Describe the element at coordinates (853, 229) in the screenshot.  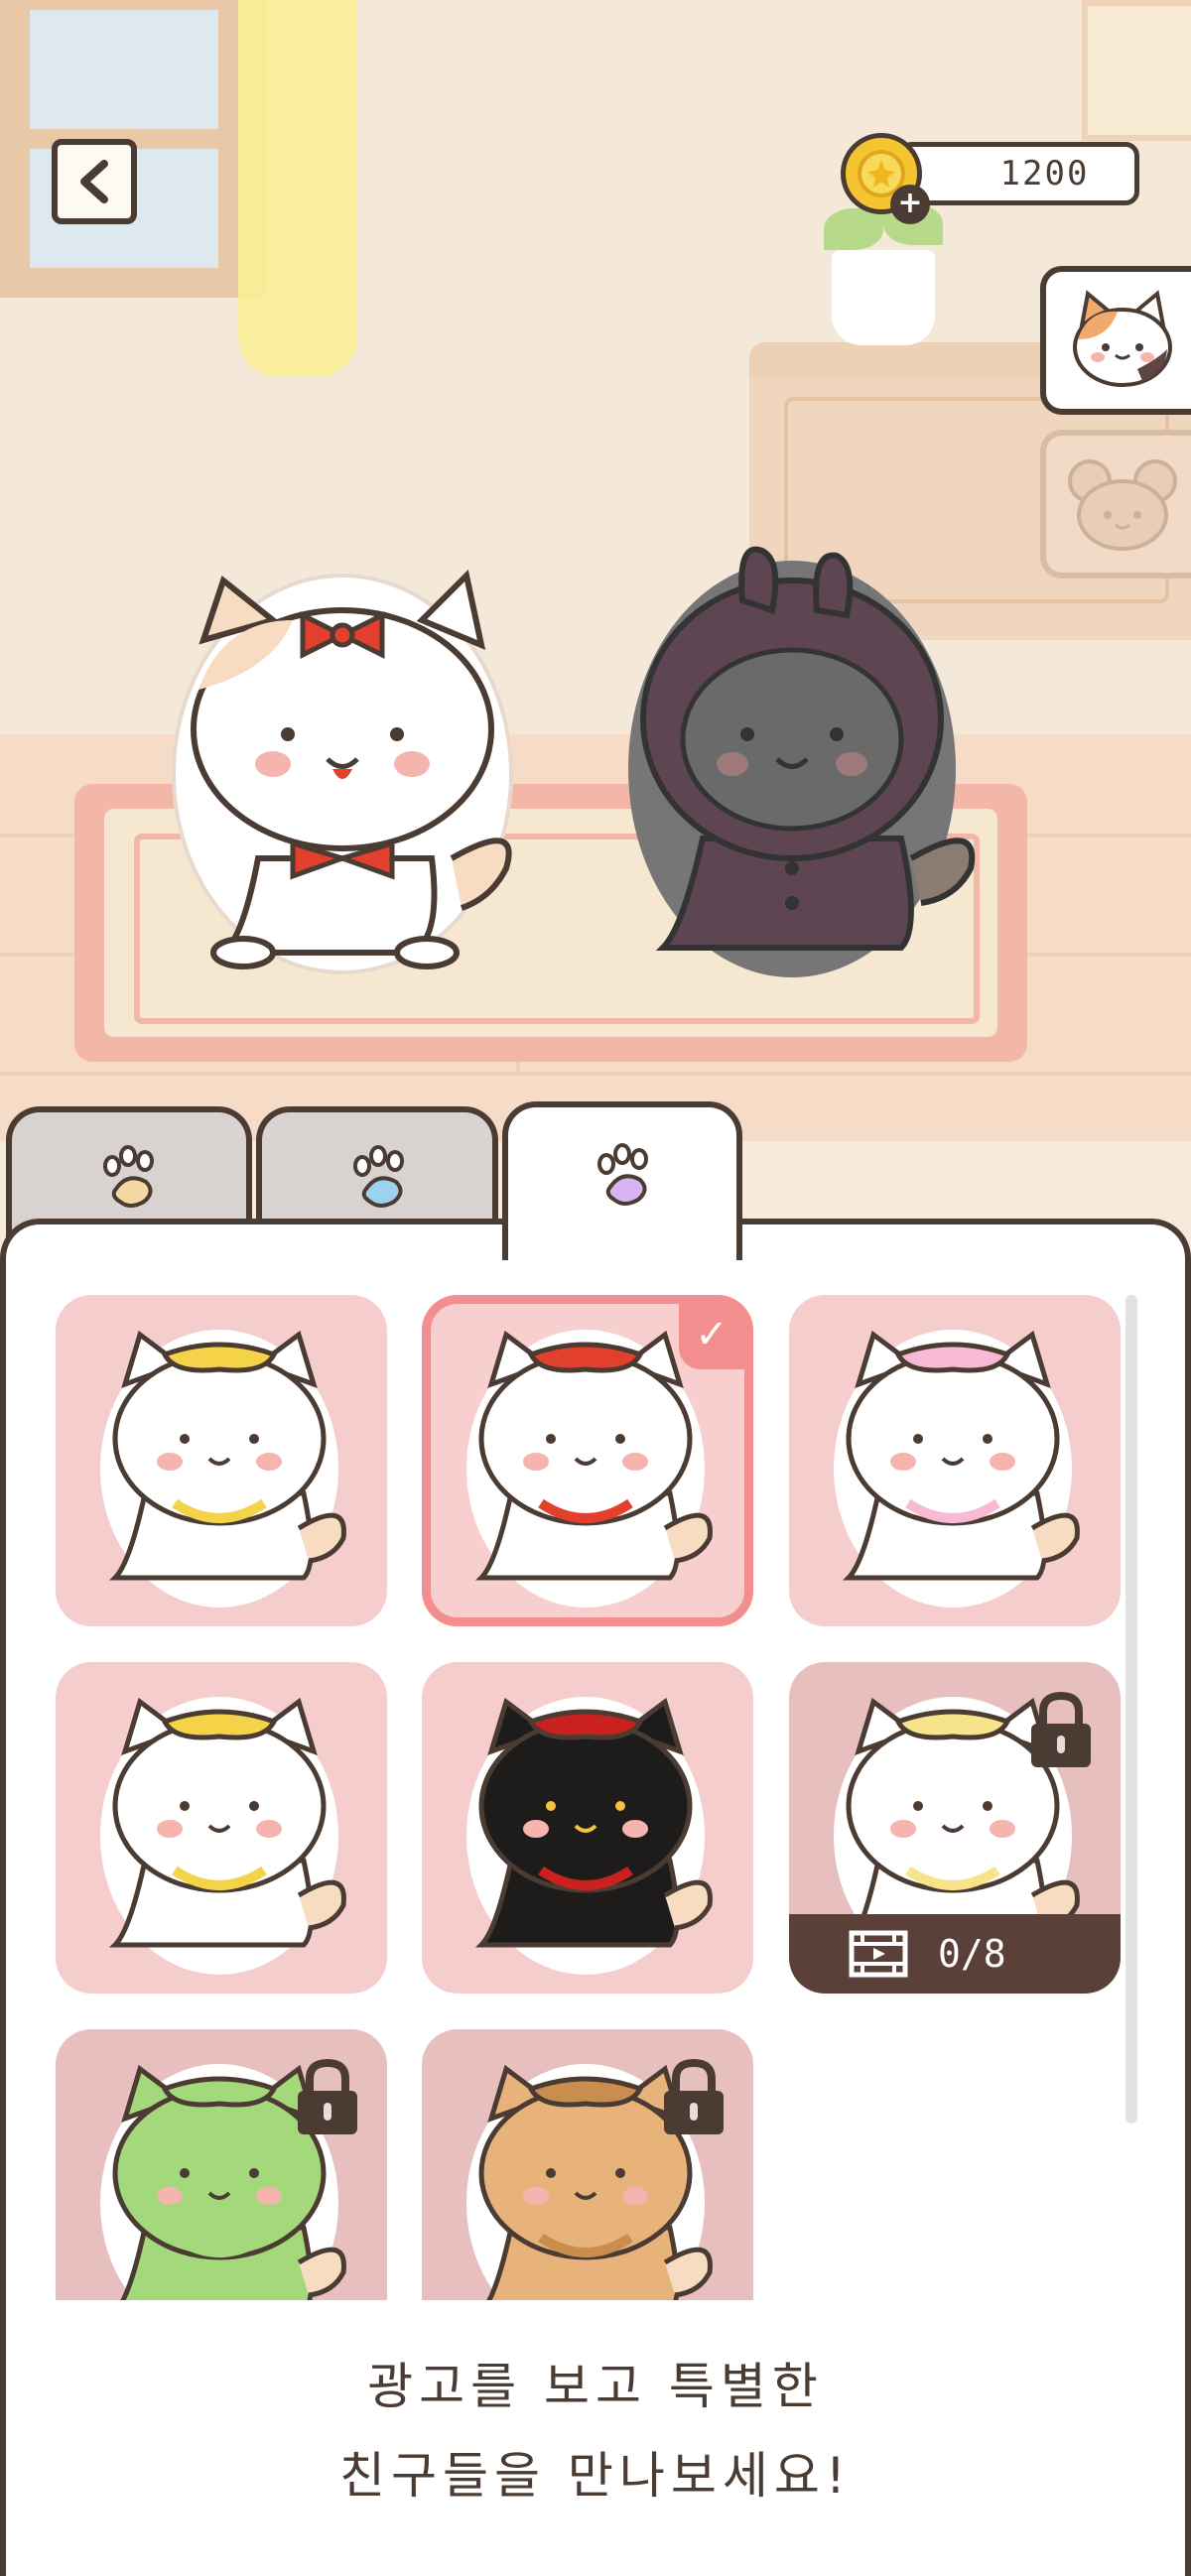
I see `plant-leaf` at that location.